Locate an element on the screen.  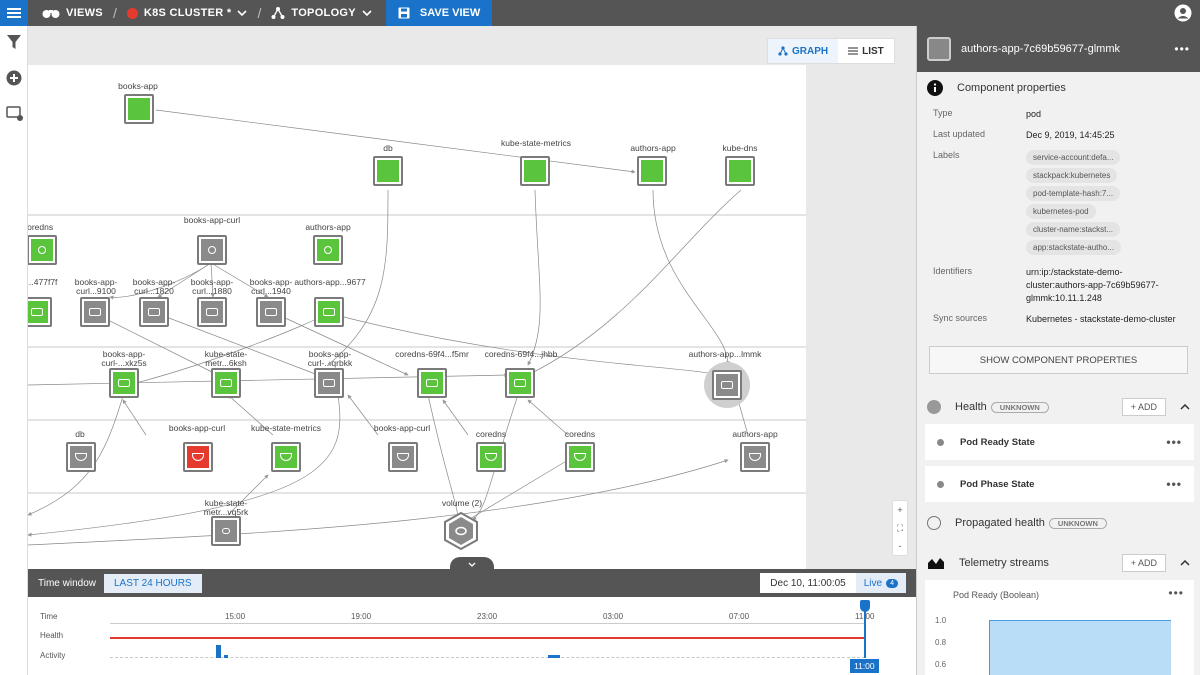
zoom-in-button: + is located at coordinates (900, 510).